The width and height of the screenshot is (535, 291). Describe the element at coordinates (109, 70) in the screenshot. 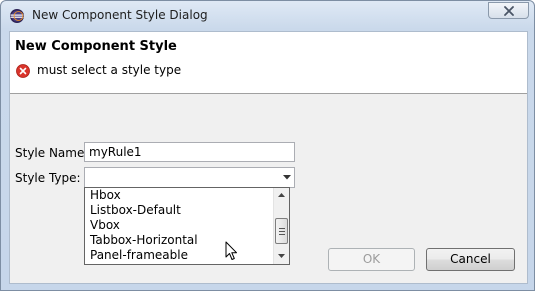

I see `error-message: must select a style type` at that location.